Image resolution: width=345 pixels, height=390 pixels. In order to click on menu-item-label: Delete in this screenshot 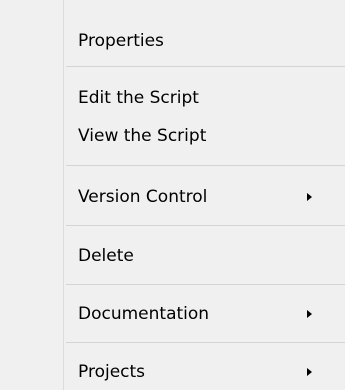, I will do `click(106, 256)`.